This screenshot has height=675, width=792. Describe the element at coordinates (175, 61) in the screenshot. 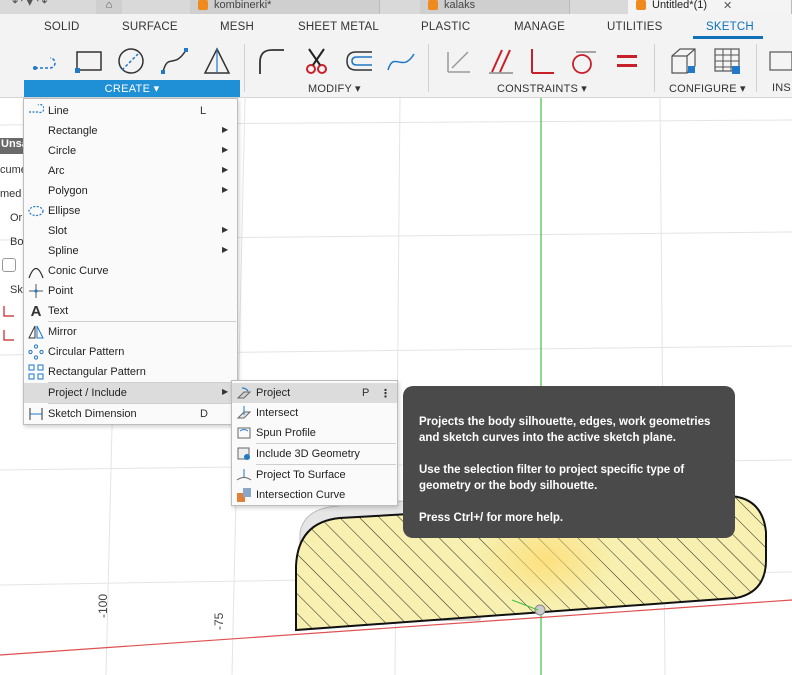

I see `spline-tool-button` at that location.